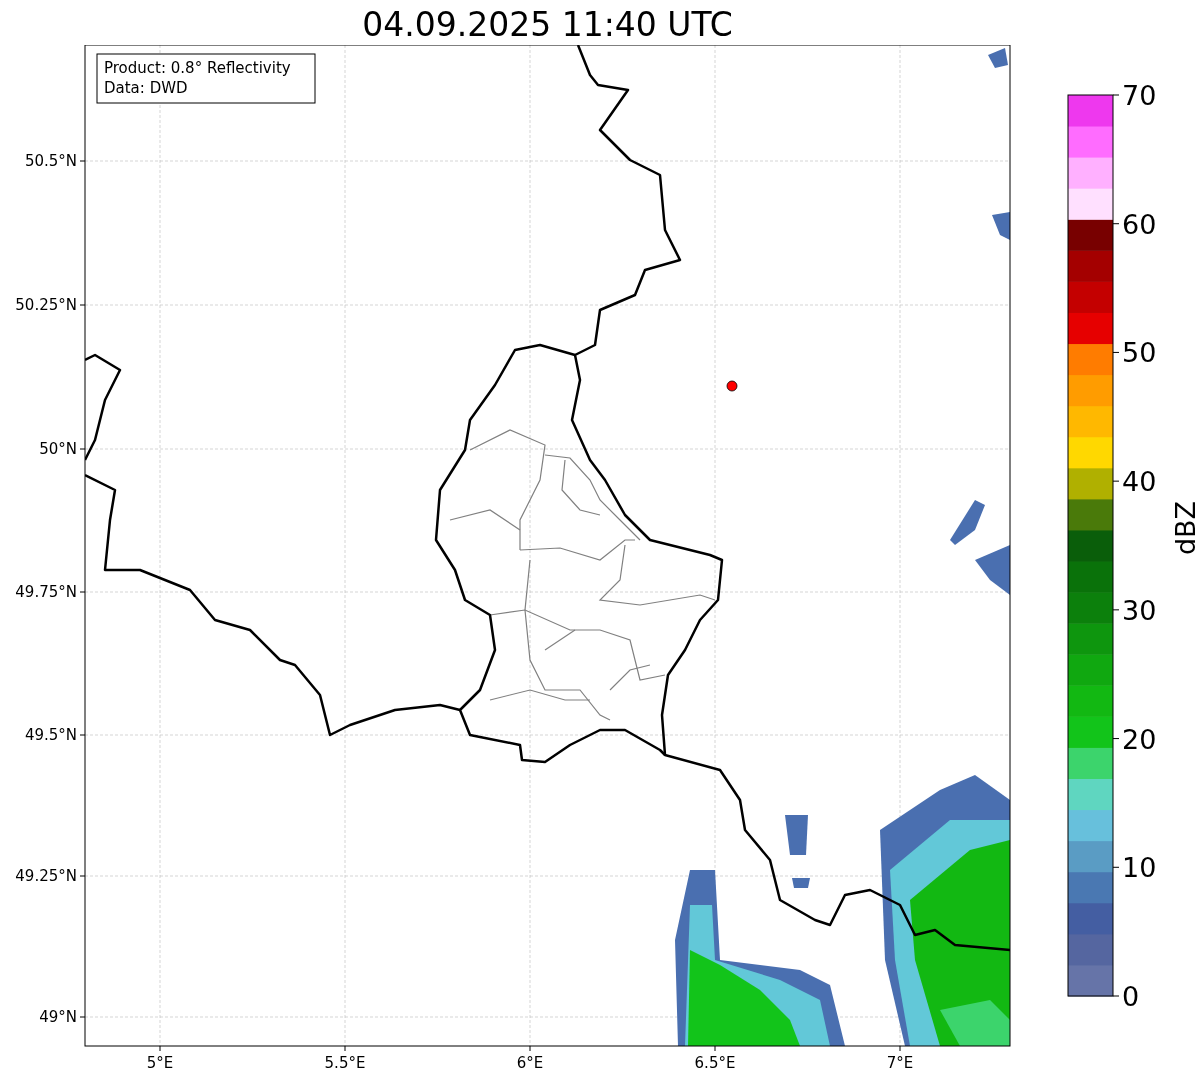 This screenshot has width=1202, height=1081. Describe the element at coordinates (1139, 482) in the screenshot. I see `colorbar-tick-label: 40` at that location.